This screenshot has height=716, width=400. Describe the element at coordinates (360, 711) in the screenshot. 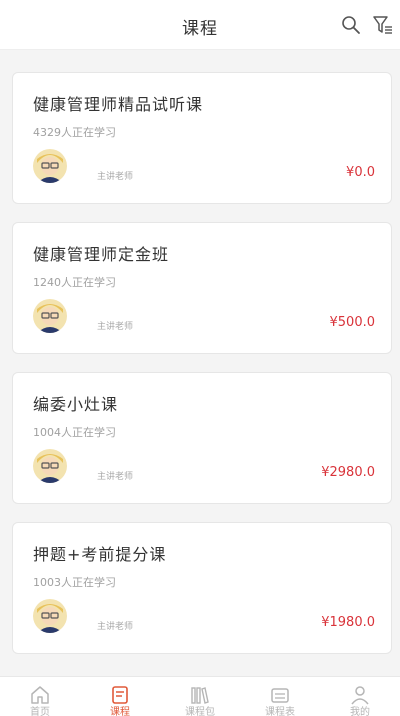

I see `tab-label: 我的` at that location.